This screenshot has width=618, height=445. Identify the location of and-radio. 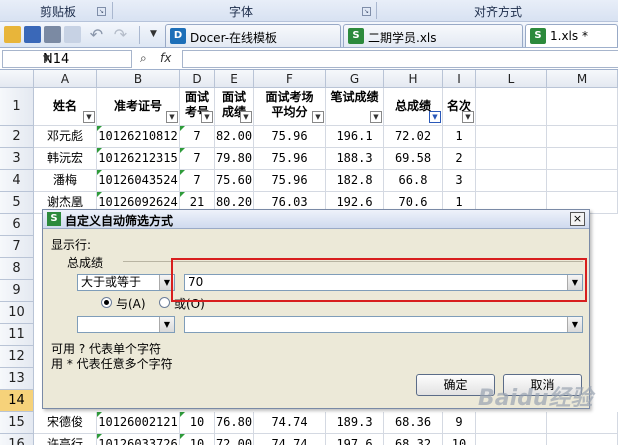
(106, 302).